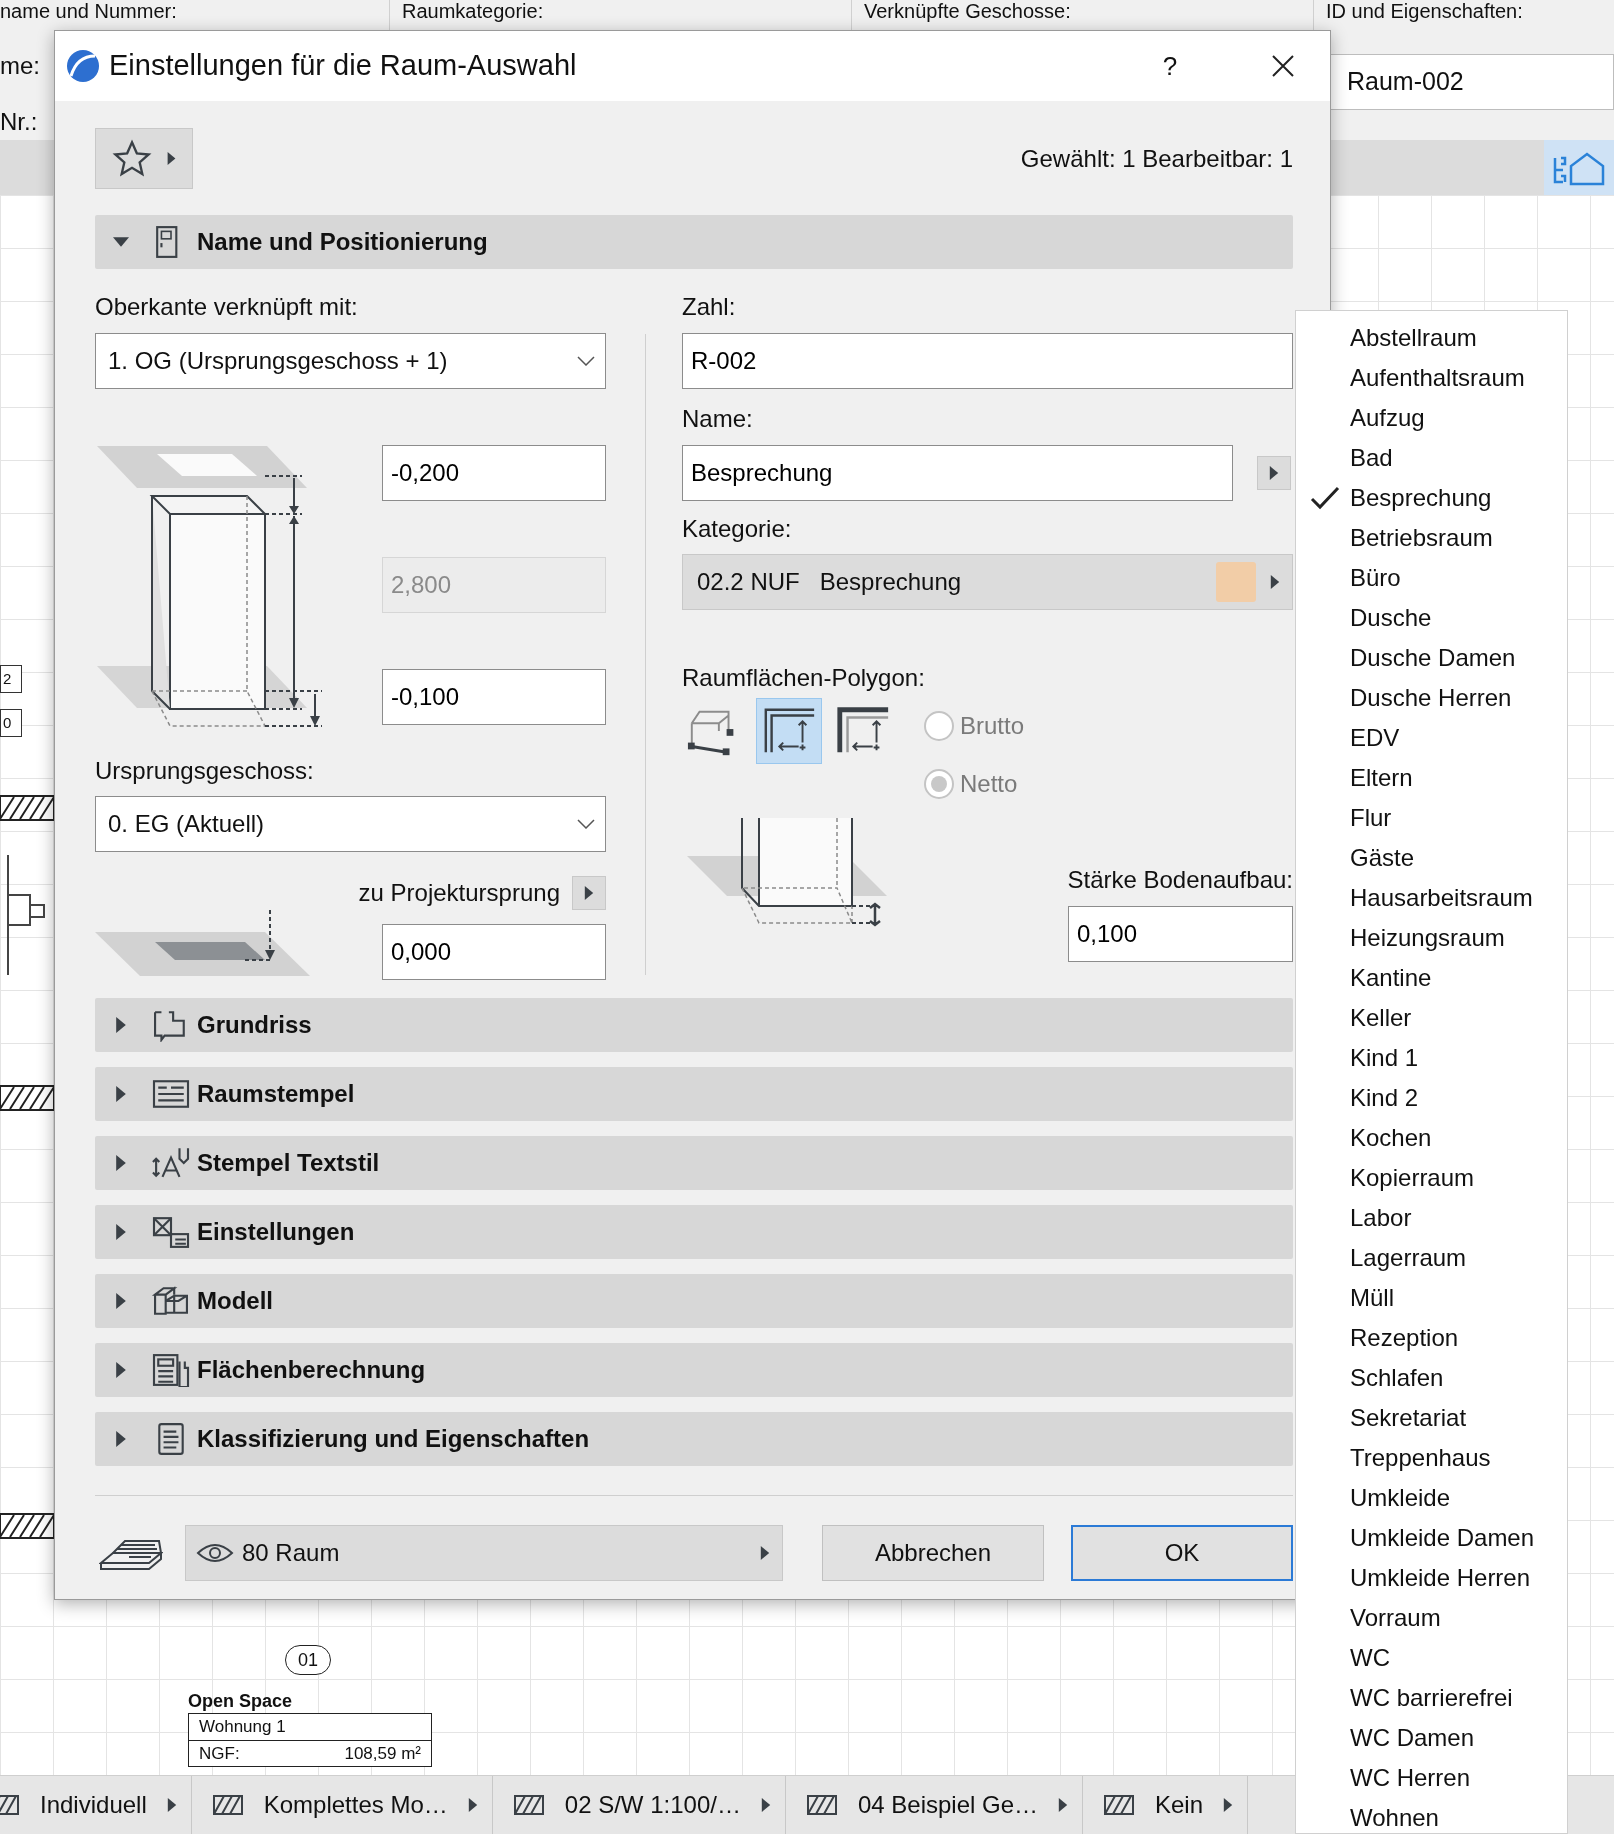 This screenshot has width=1614, height=1834. Describe the element at coordinates (1431, 1578) in the screenshot. I see `list-item: Umkleide Herren` at that location.